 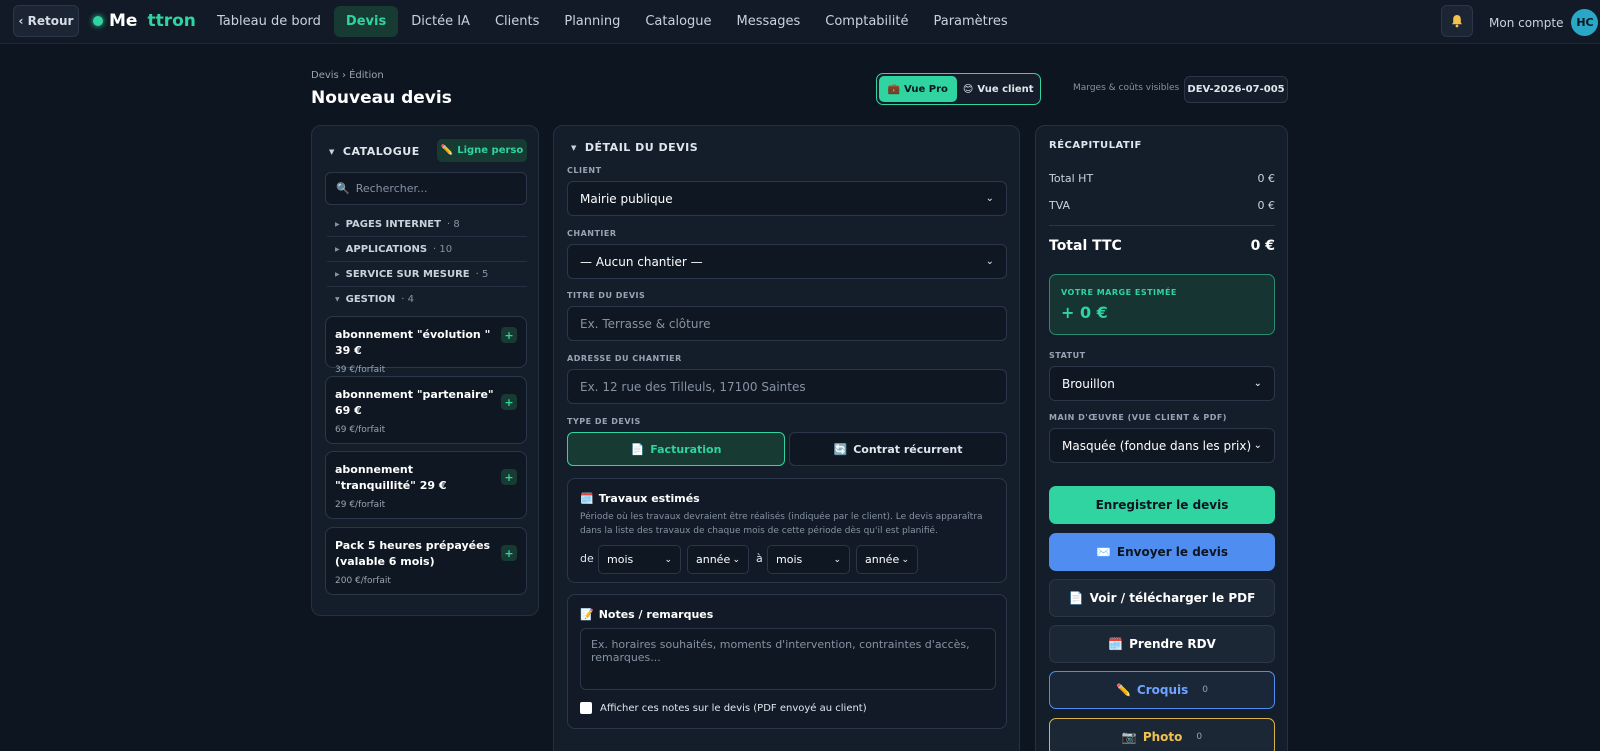 What do you see at coordinates (645, 323) in the screenshot?
I see `titre-placeholder: Ex. Terrasse & clôture` at bounding box center [645, 323].